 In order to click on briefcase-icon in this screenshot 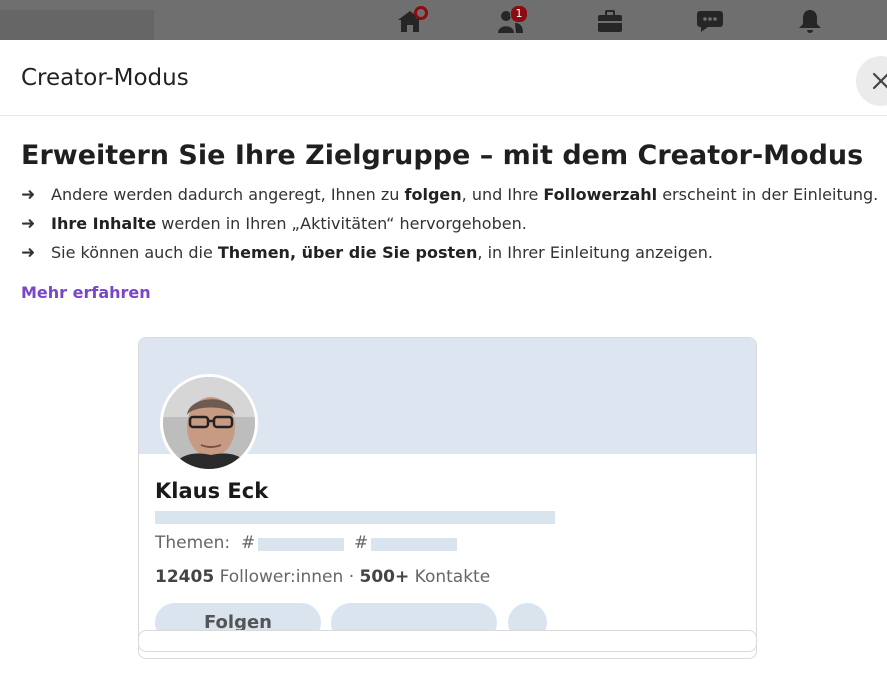, I will do `click(610, 21)`.